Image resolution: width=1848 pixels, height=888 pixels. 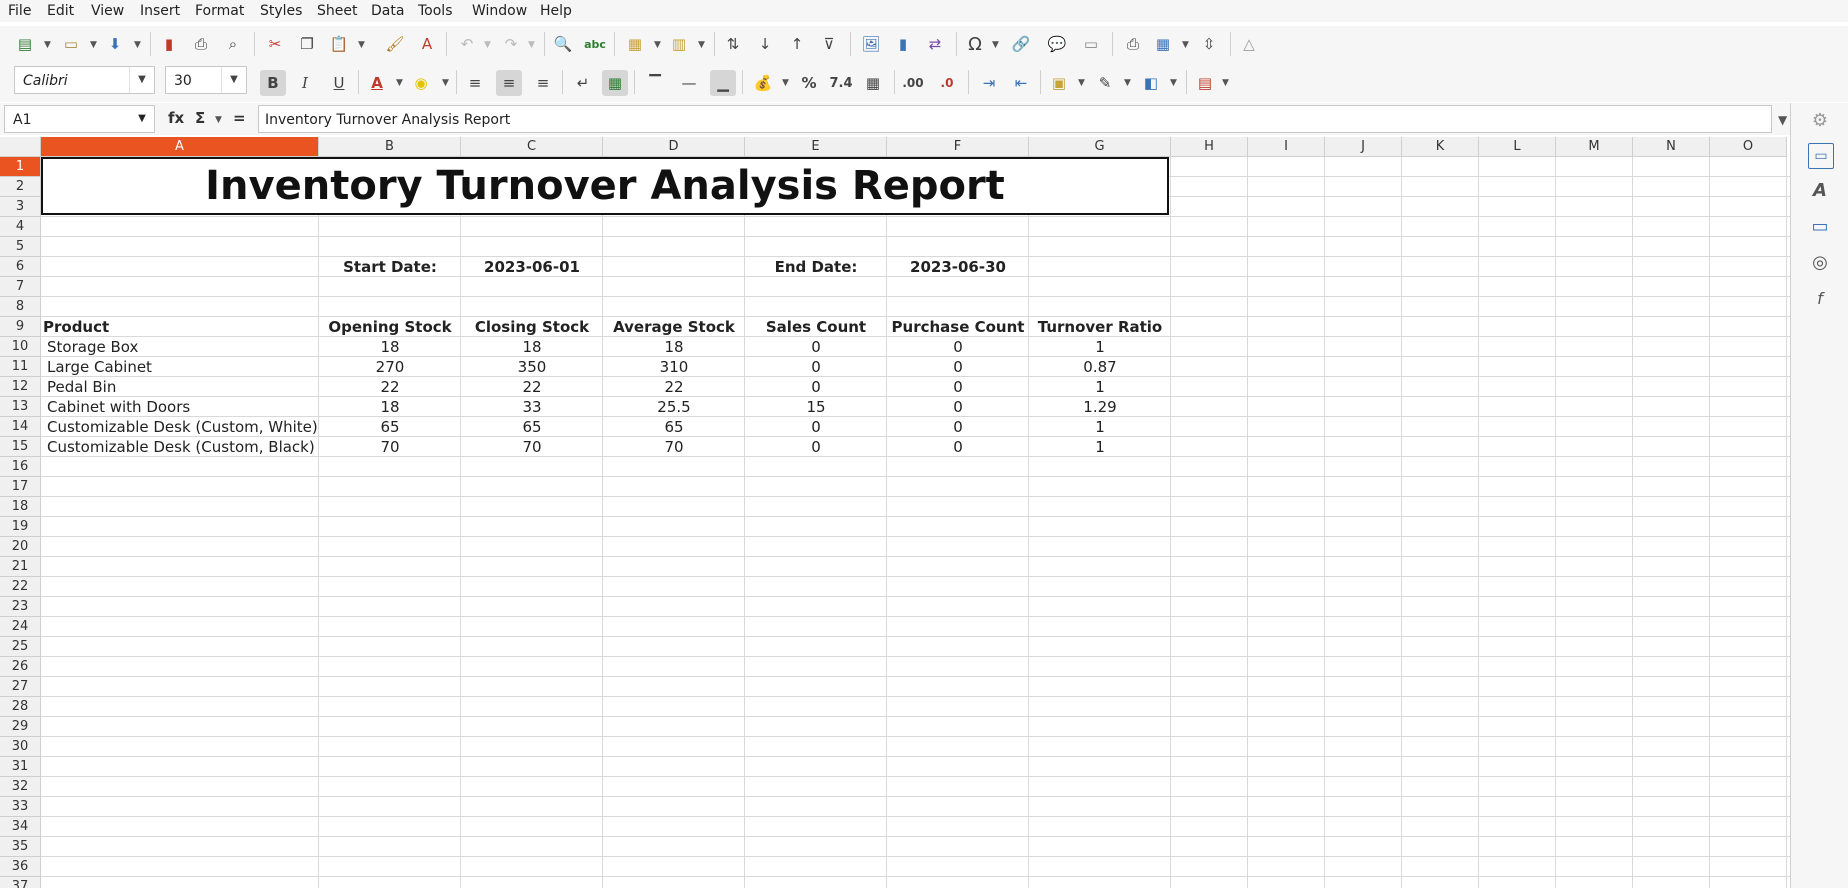 I want to click on row-header-23: 23, so click(x=20, y=607).